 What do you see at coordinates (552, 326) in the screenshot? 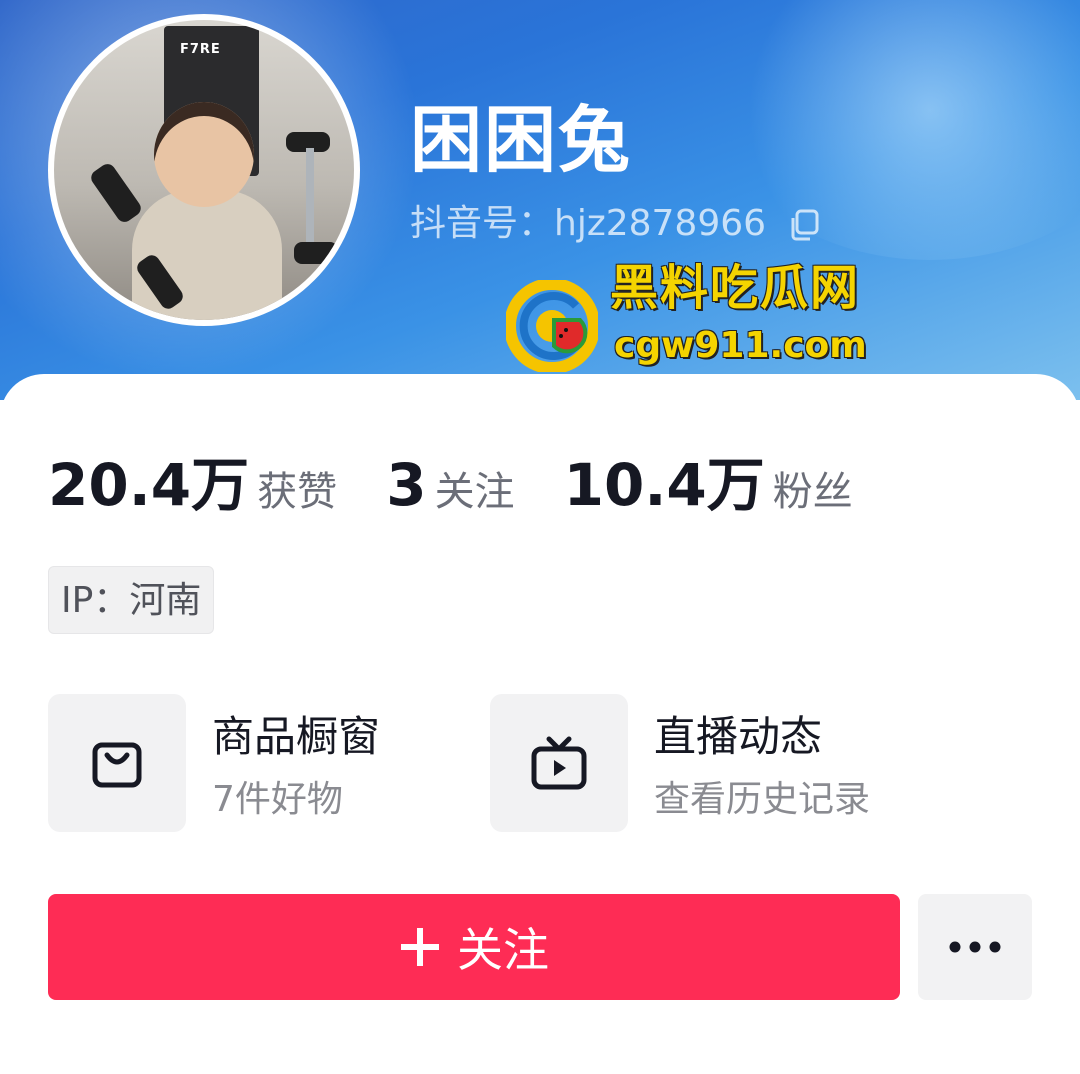
I see `watermark-logo-icon` at bounding box center [552, 326].